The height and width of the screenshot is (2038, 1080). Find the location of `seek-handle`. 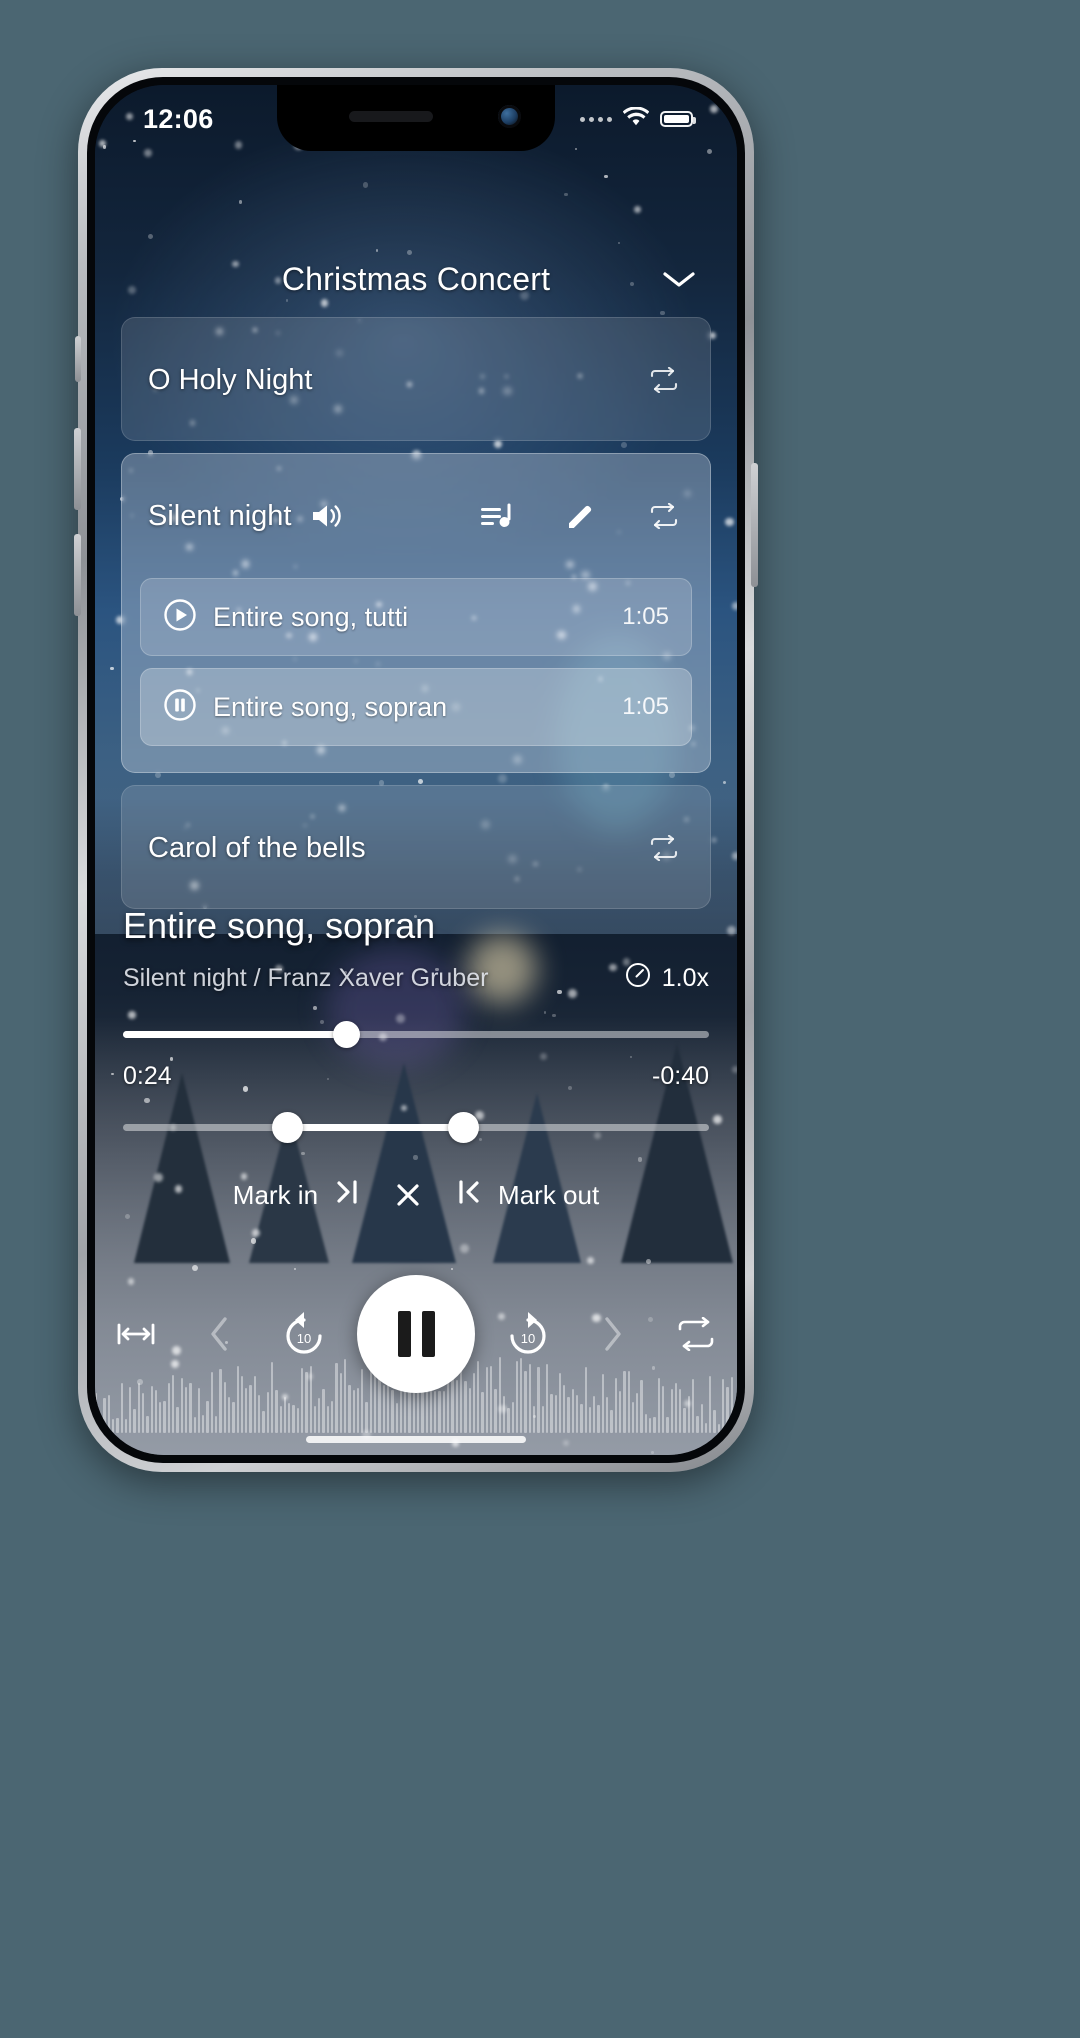

seek-handle is located at coordinates (346, 1034).